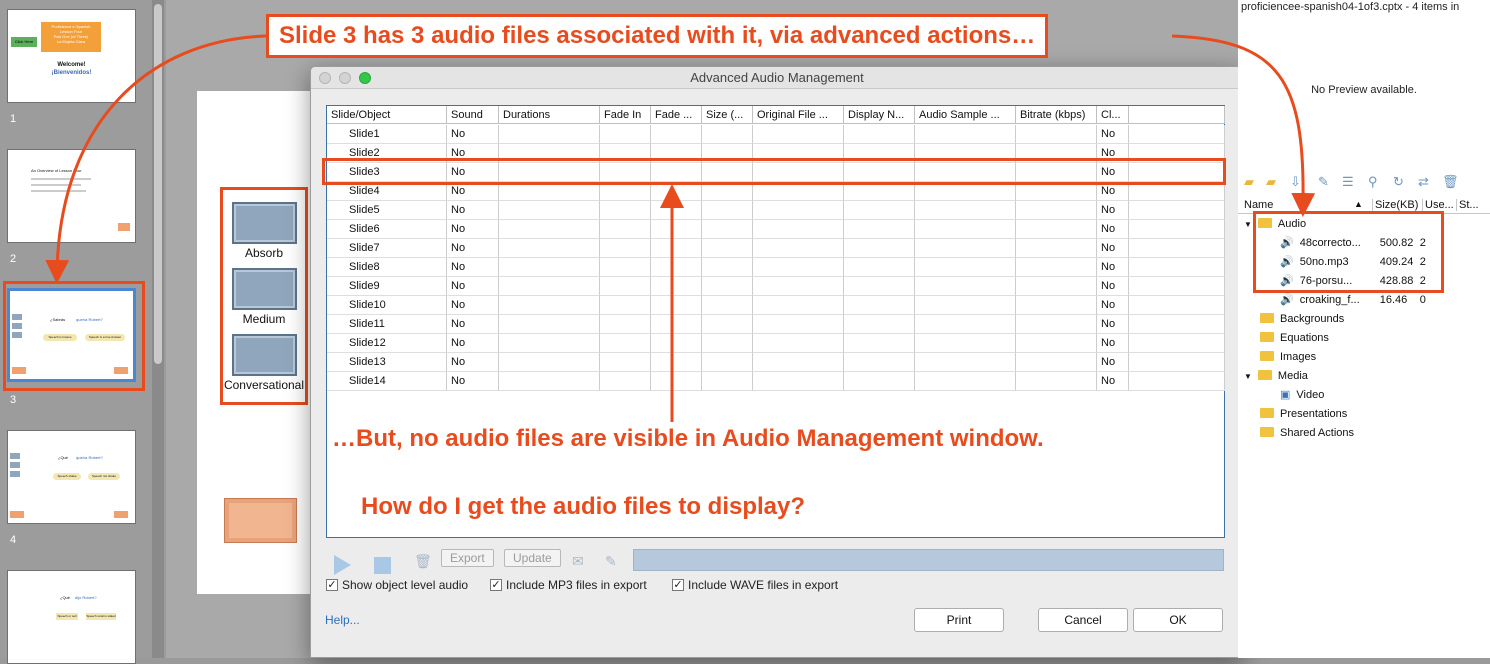 This screenshot has height=664, width=1490. Describe the element at coordinates (1373, 182) in the screenshot. I see `link-icon: ⚲` at that location.